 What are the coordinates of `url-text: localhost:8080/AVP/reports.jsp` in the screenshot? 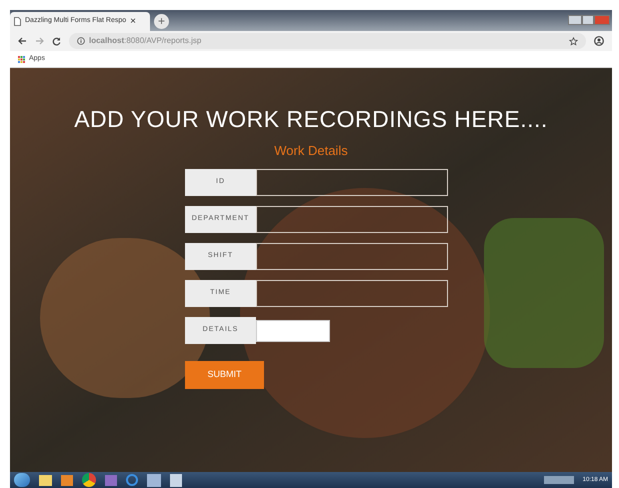 It's located at (145, 41).